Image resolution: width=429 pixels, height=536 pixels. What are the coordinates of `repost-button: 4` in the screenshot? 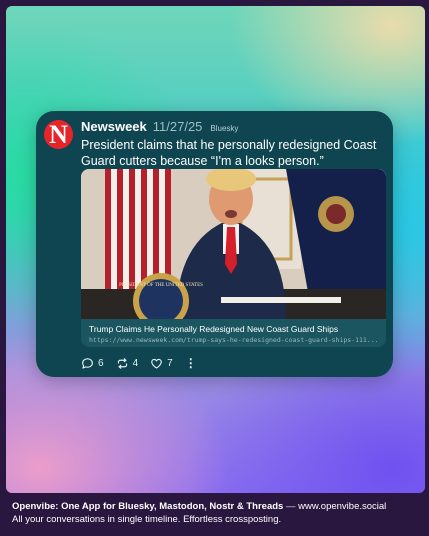 It's located at (127, 363).